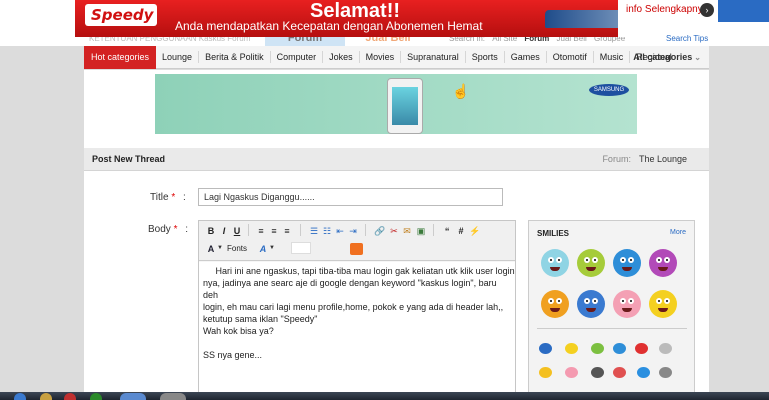 This screenshot has width=769, height=400. What do you see at coordinates (211, 231) in the screenshot?
I see `bold-button: B` at bounding box center [211, 231].